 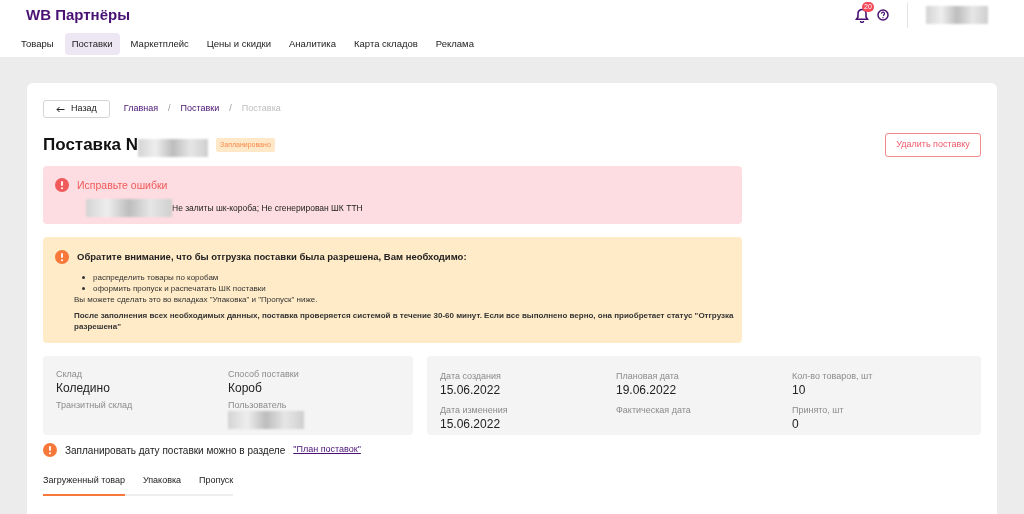 What do you see at coordinates (76, 109) in the screenshot?
I see `back-button: Назад` at bounding box center [76, 109].